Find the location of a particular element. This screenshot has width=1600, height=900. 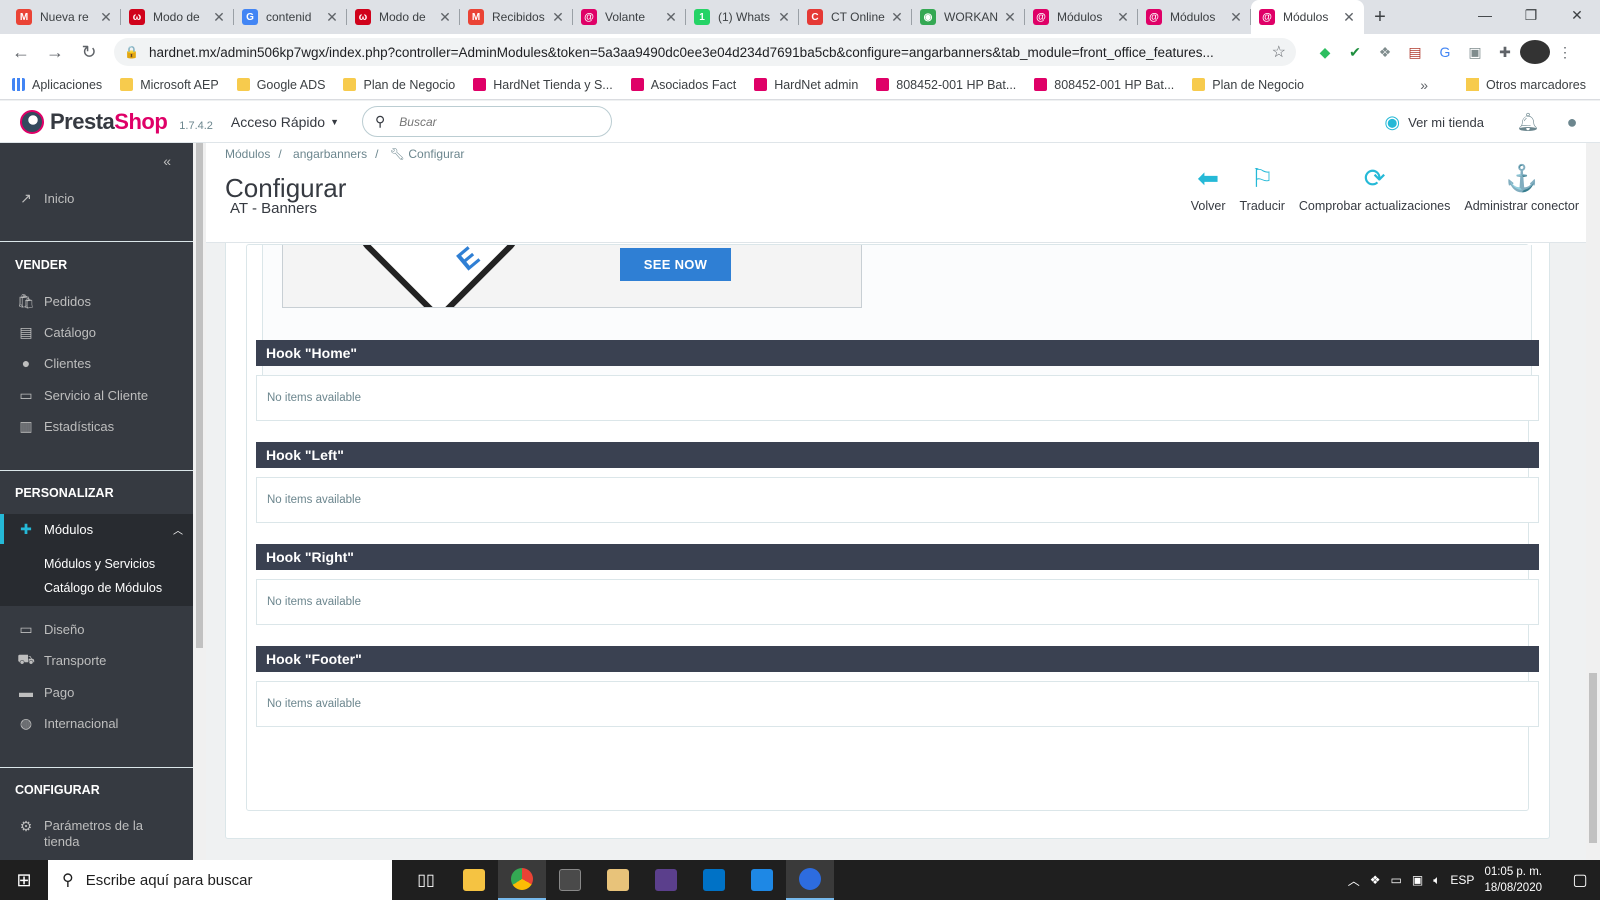

collapse-sidebar-icon: « is located at coordinates (167, 161).